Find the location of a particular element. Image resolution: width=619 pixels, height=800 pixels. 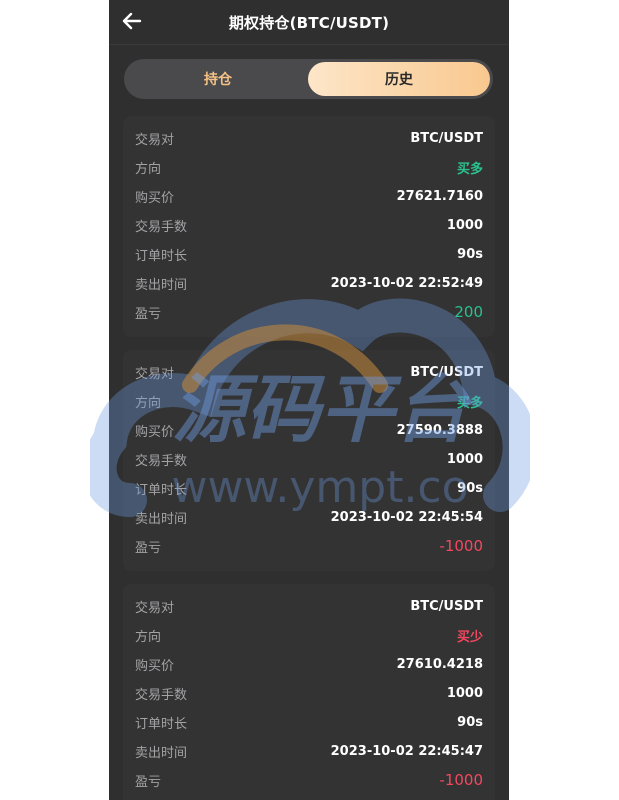

direction-row: 方向 买少 is located at coordinates (309, 635).